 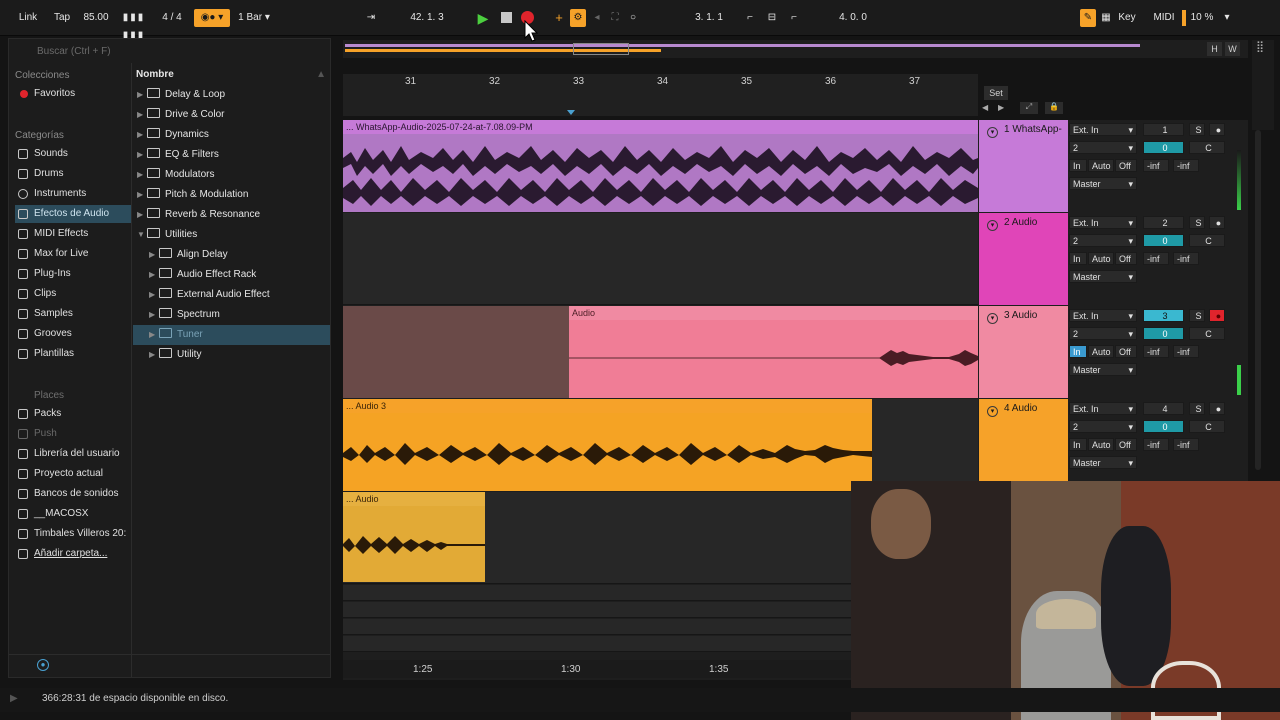 I want to click on track-activator: 2, so click(x=1163, y=222).